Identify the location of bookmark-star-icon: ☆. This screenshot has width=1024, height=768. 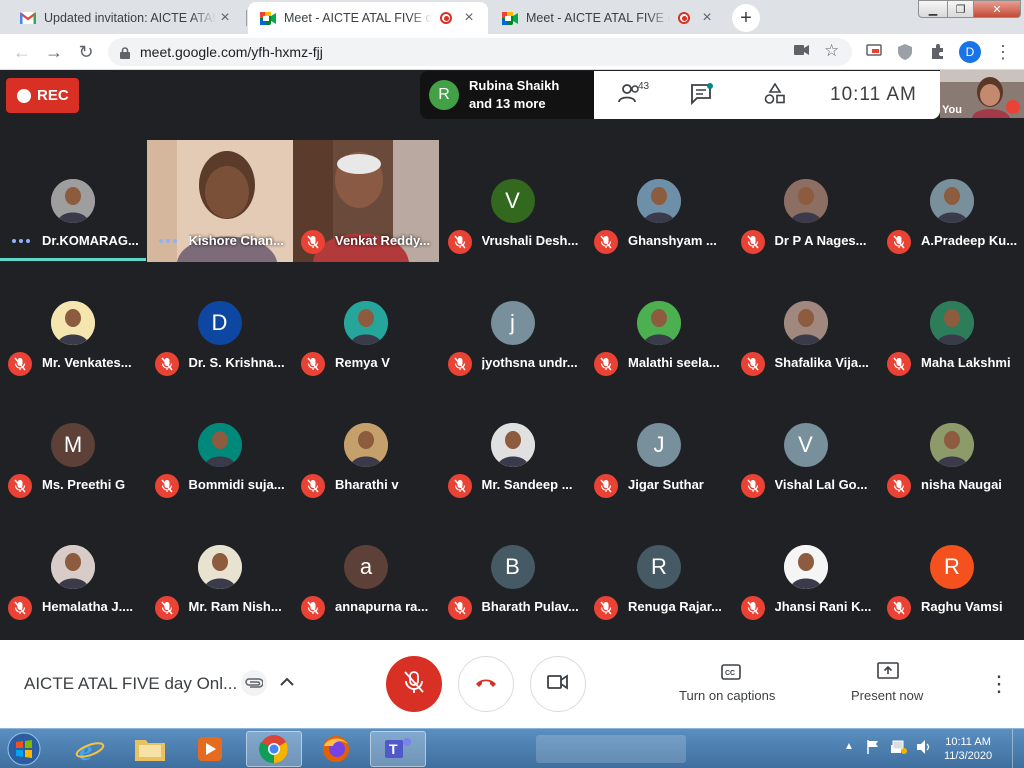
(831, 51).